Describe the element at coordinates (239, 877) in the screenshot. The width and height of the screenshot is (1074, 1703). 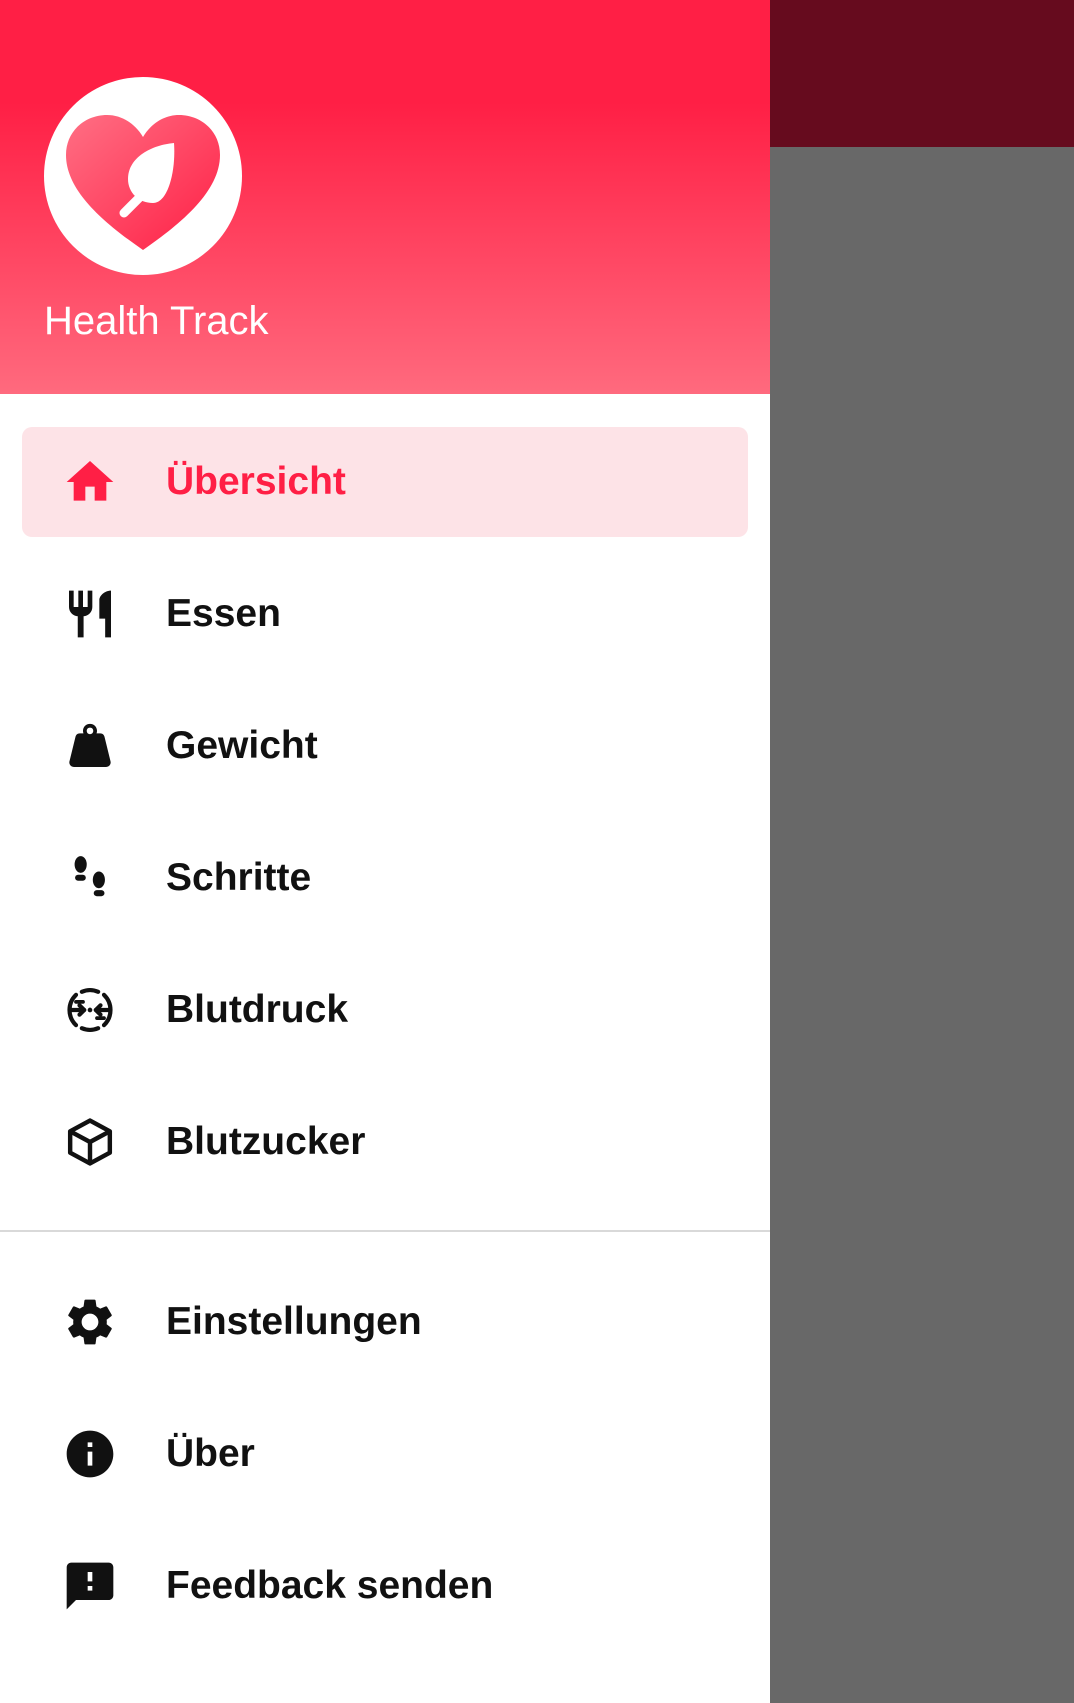
I see `menu-item-label: Schritte` at that location.